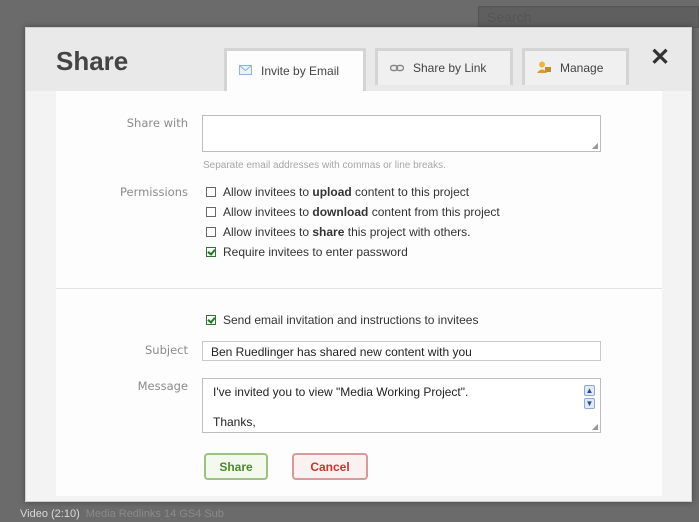 The height and width of the screenshot is (522, 699). What do you see at coordinates (582, 68) in the screenshot?
I see `tab-label: Manage` at bounding box center [582, 68].